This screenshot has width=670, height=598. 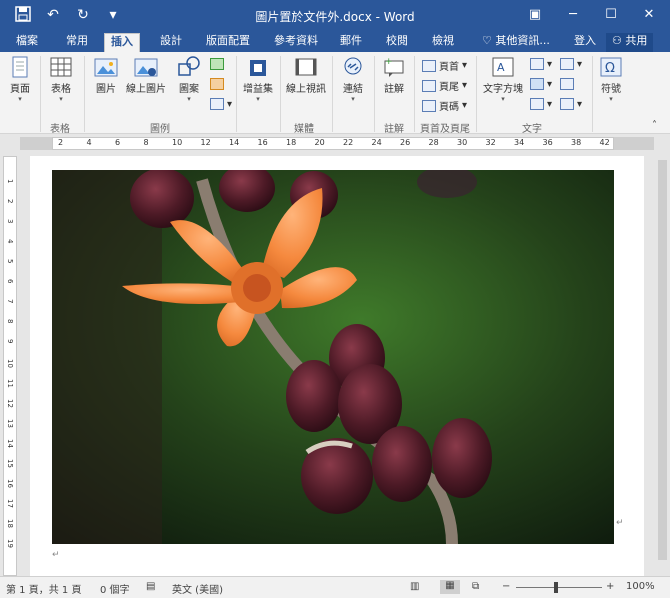 What do you see at coordinates (537, 104) in the screenshot?
I see `drop-cap-icon` at bounding box center [537, 104].